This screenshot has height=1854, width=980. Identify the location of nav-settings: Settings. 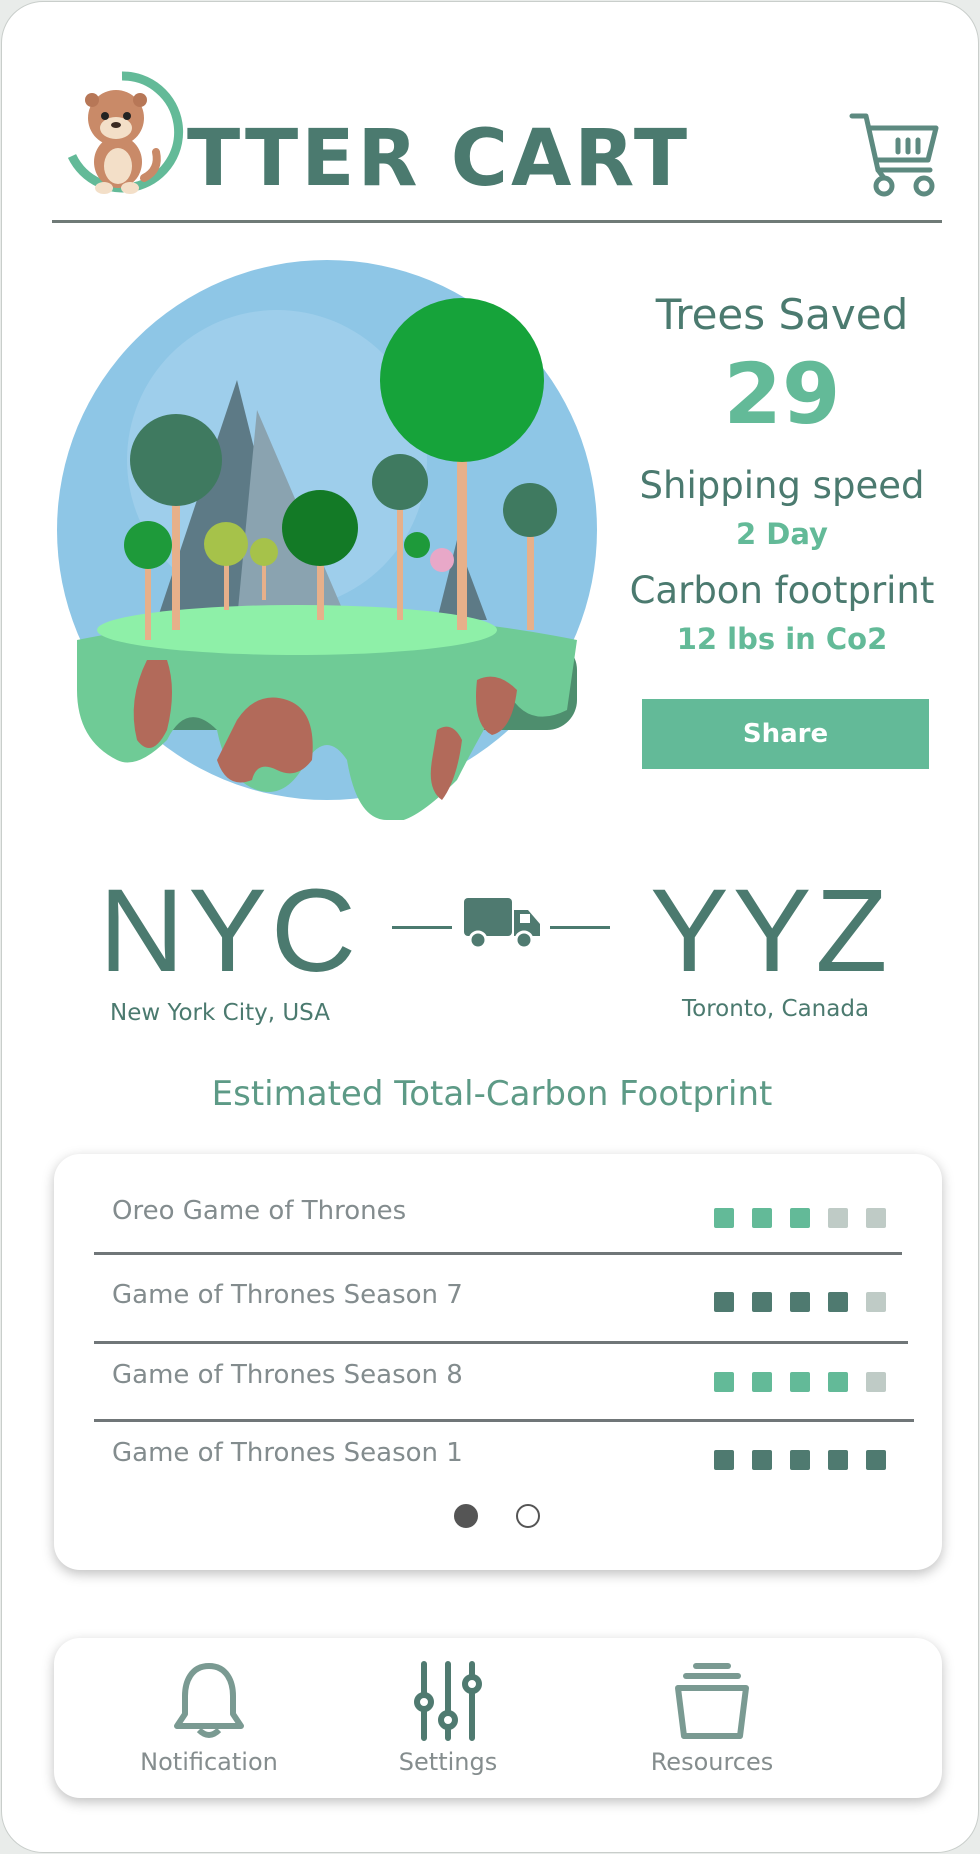
(448, 1718).